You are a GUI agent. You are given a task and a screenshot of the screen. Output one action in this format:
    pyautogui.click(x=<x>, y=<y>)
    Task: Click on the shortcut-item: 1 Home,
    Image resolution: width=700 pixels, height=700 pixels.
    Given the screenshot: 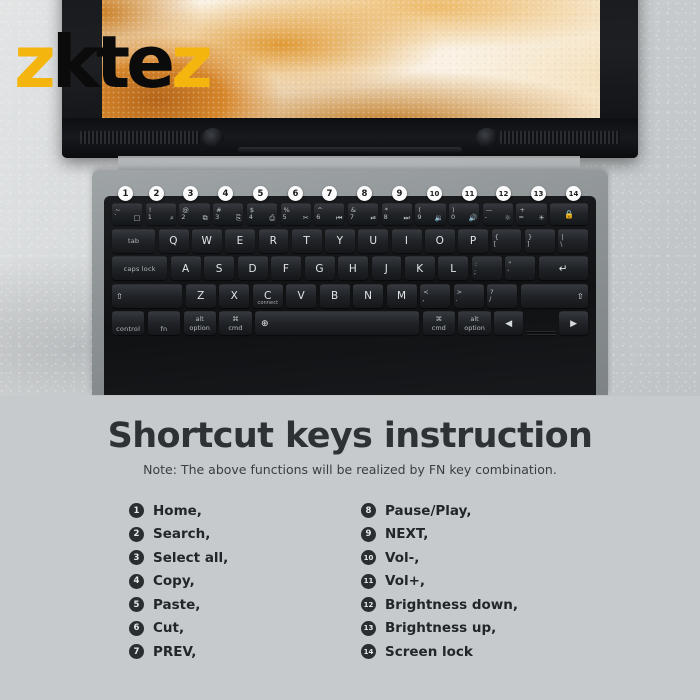 What is the action you would take?
    pyautogui.click(x=234, y=511)
    